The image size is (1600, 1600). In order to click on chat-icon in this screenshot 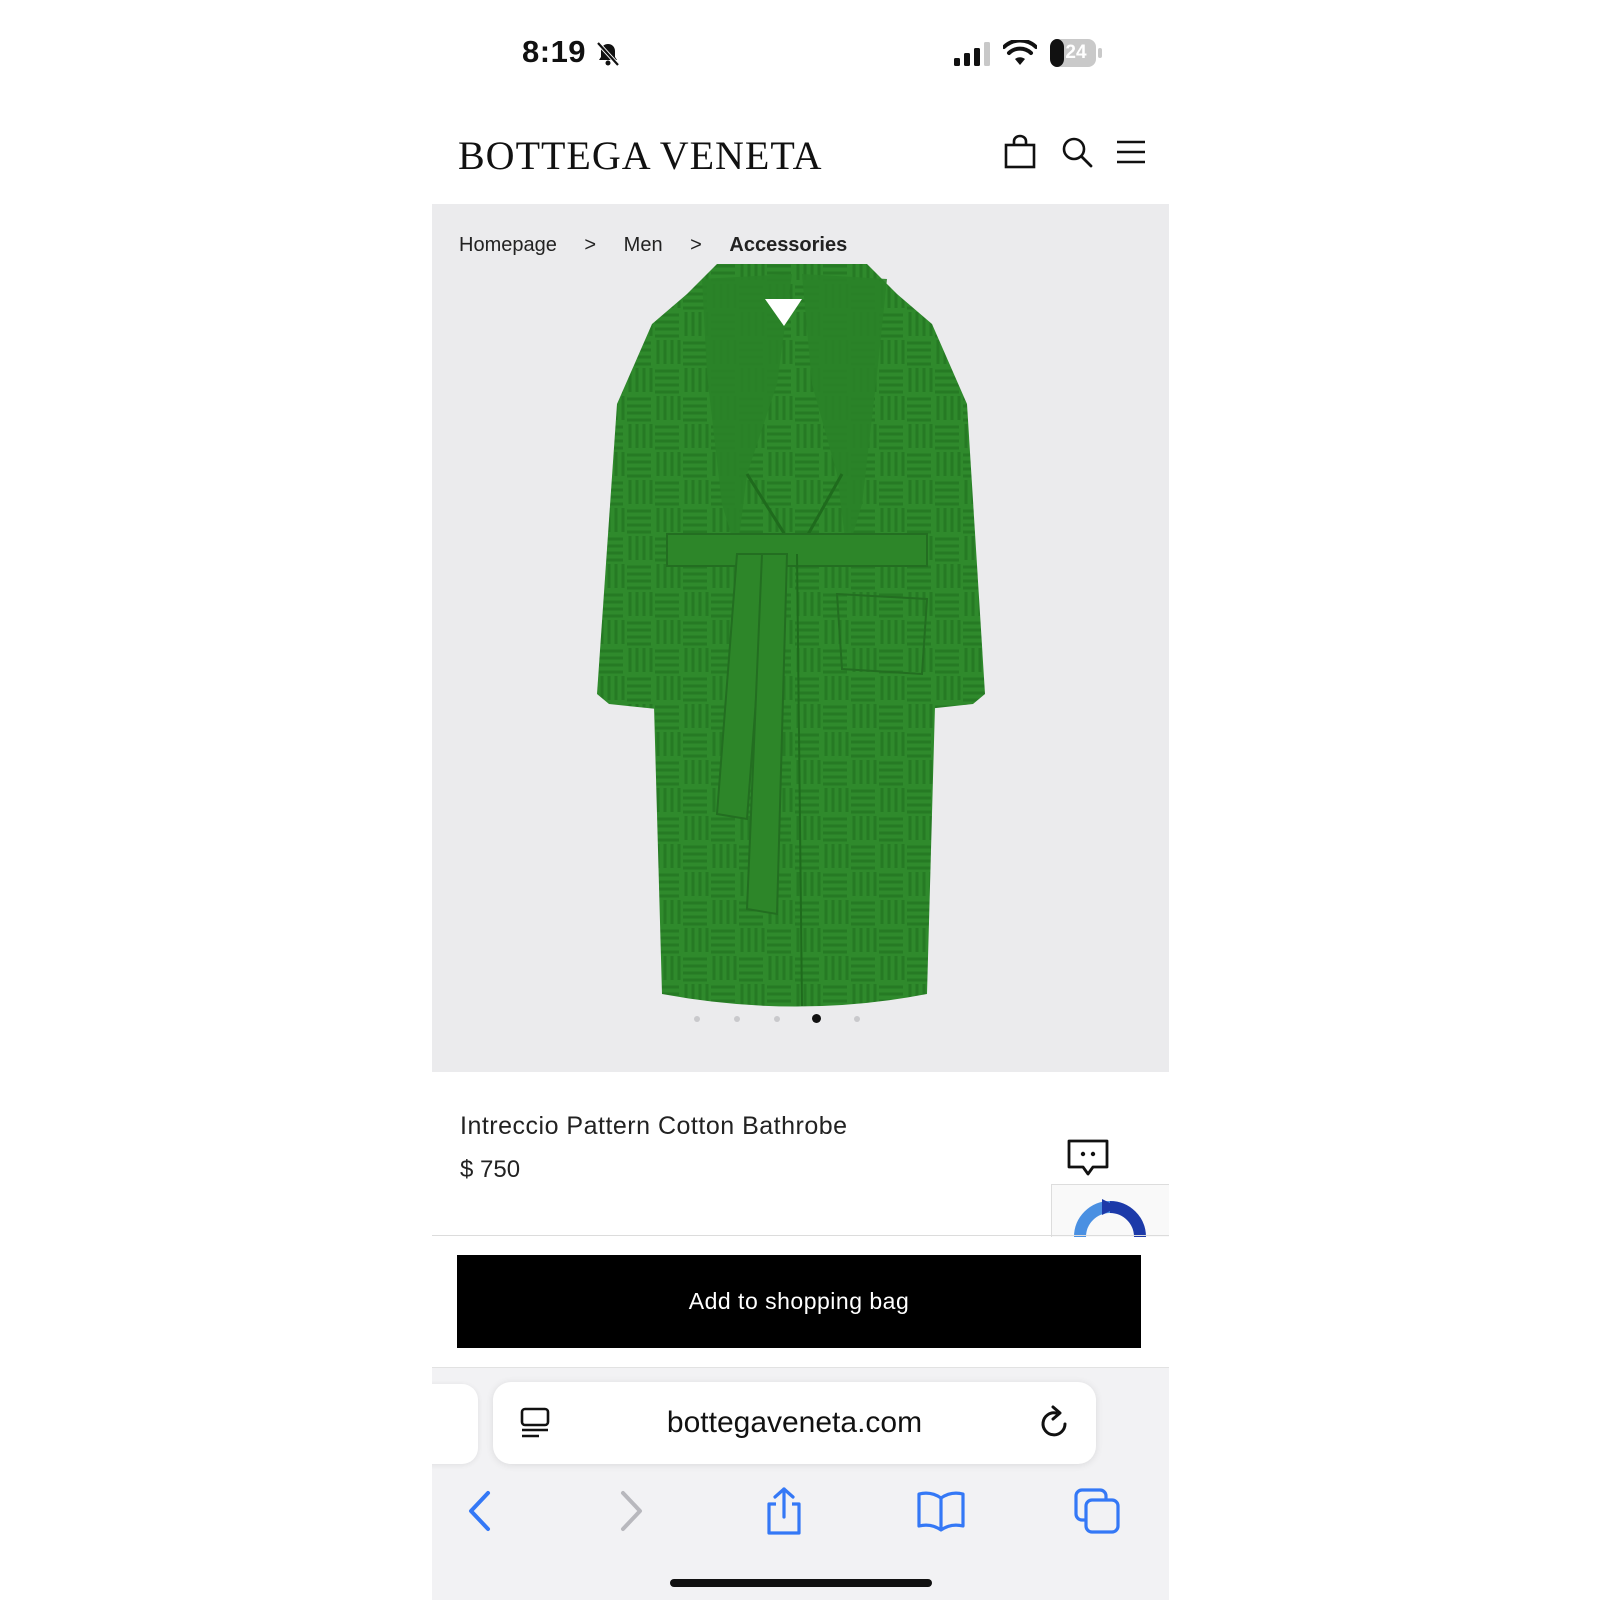, I will do `click(1088, 1159)`.